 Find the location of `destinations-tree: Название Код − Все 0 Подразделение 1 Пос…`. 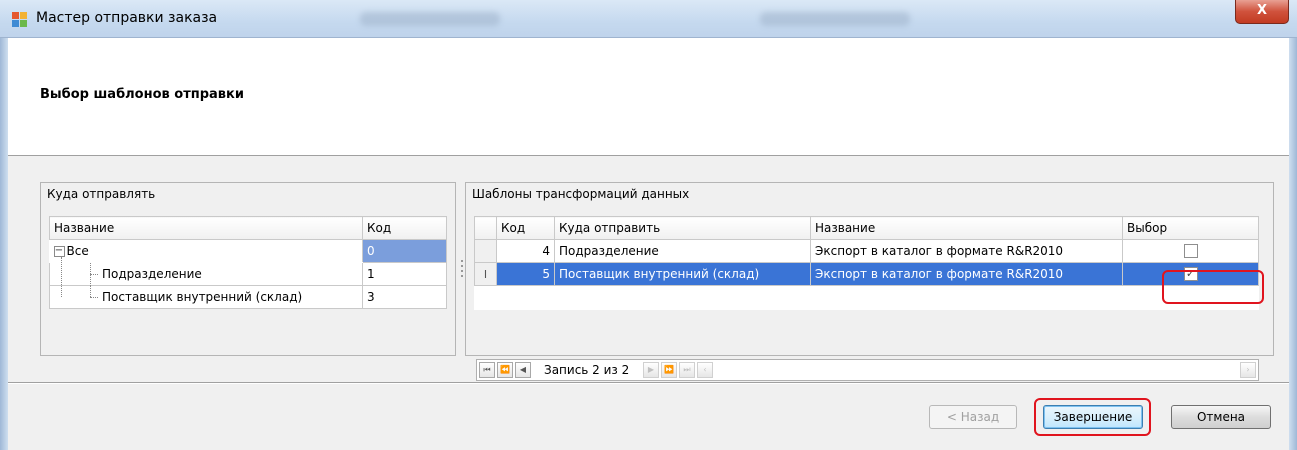

destinations-tree: Название Код − Все 0 Подразделение 1 Пос… is located at coordinates (248, 262).